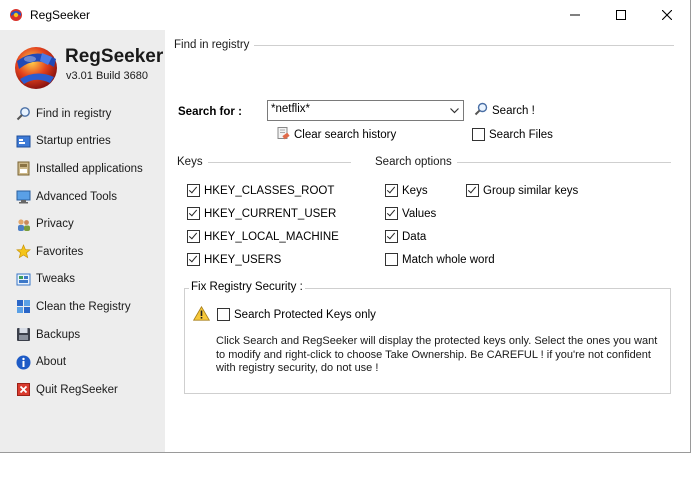 Image resolution: width=692 pixels, height=504 pixels. What do you see at coordinates (73, 141) in the screenshot?
I see `sidebar-item-label: Startup entries` at bounding box center [73, 141].